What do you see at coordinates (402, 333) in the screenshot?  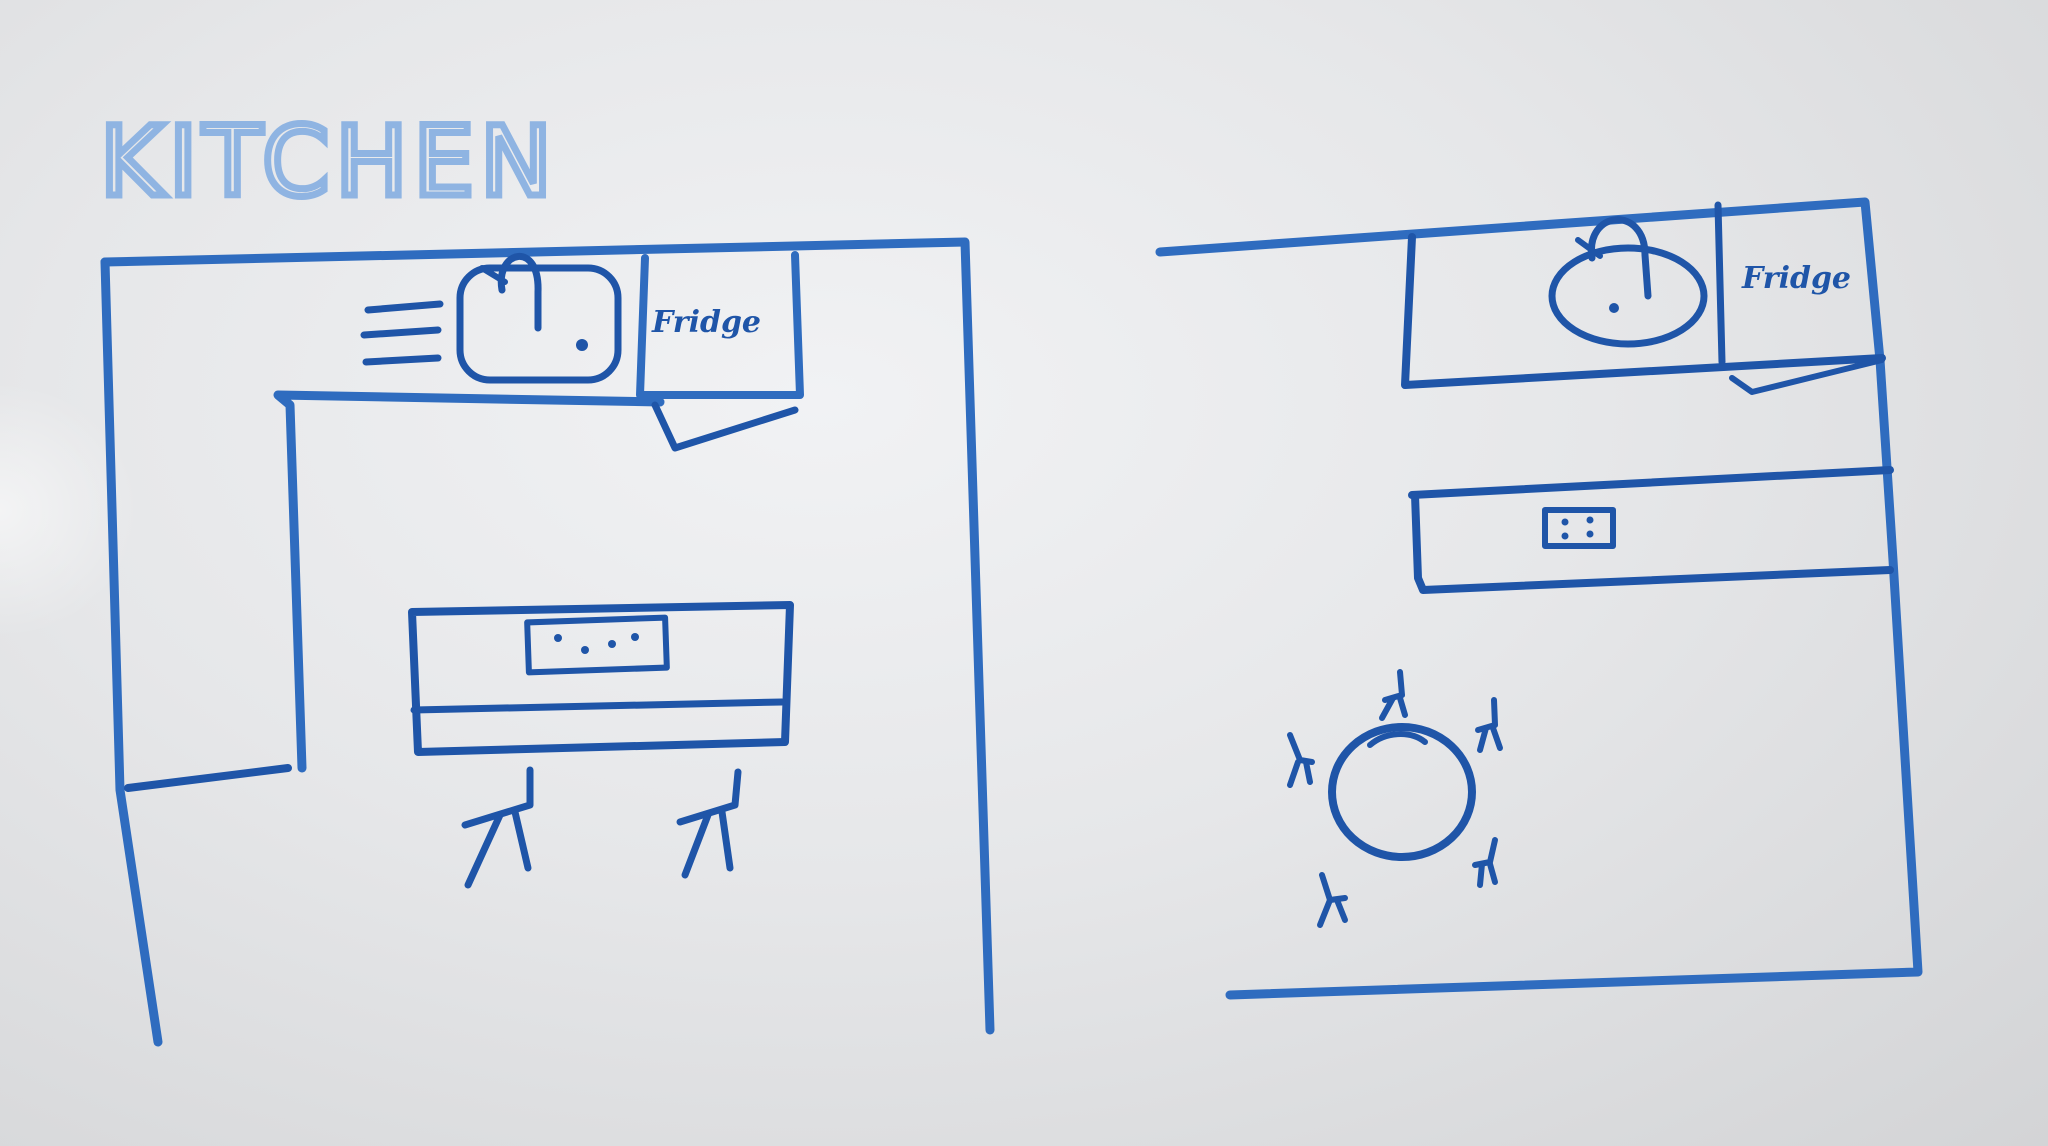 I see `stove-icon` at bounding box center [402, 333].